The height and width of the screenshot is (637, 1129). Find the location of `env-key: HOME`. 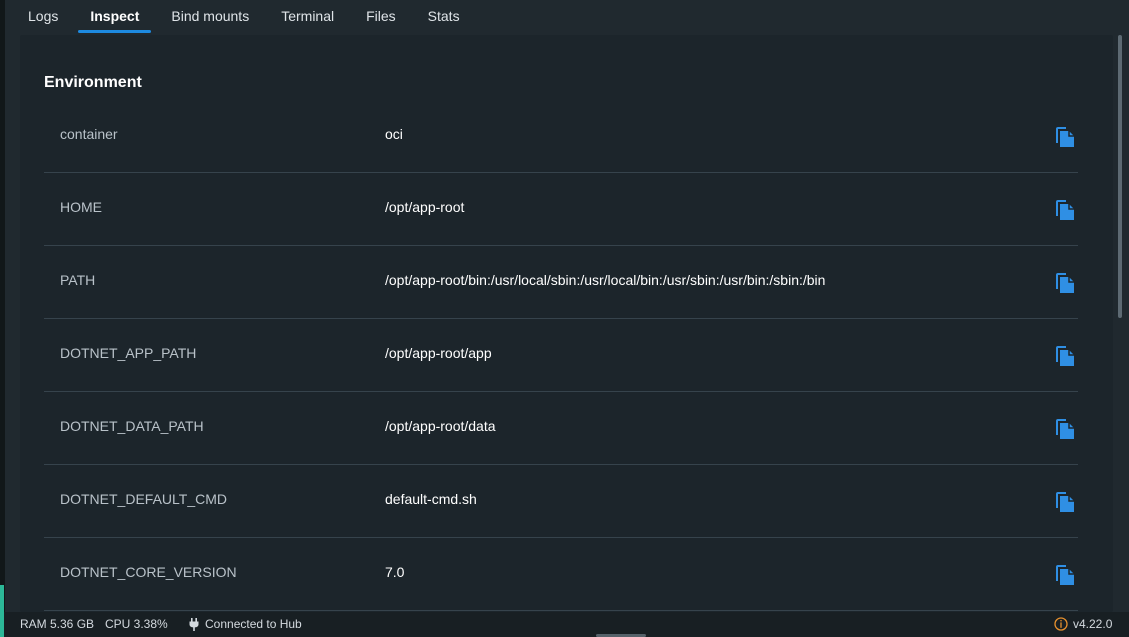

env-key: HOME is located at coordinates (81, 207).